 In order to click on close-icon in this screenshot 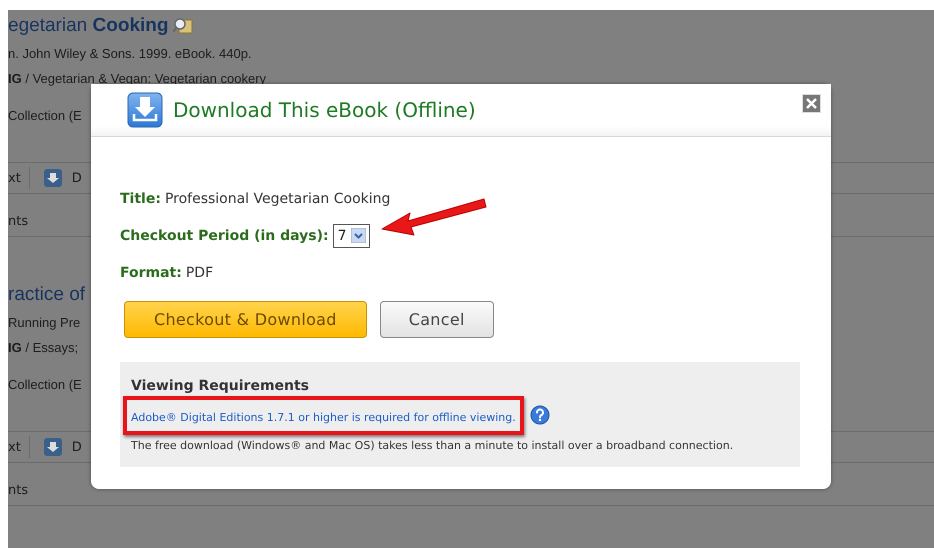, I will do `click(811, 103)`.